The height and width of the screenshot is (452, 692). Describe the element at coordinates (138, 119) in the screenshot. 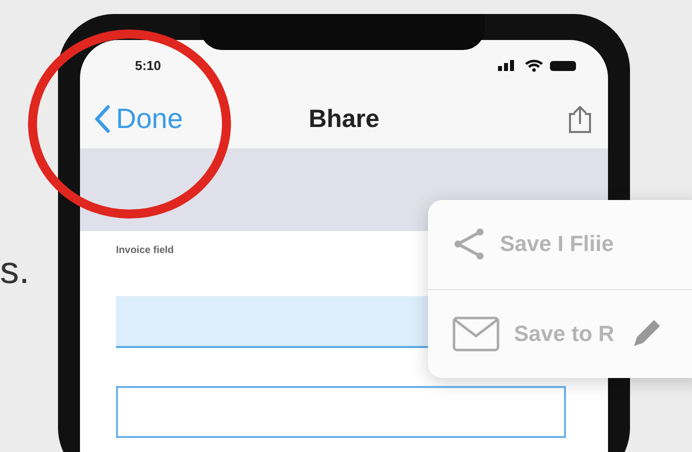

I see `back-button: Done` at that location.